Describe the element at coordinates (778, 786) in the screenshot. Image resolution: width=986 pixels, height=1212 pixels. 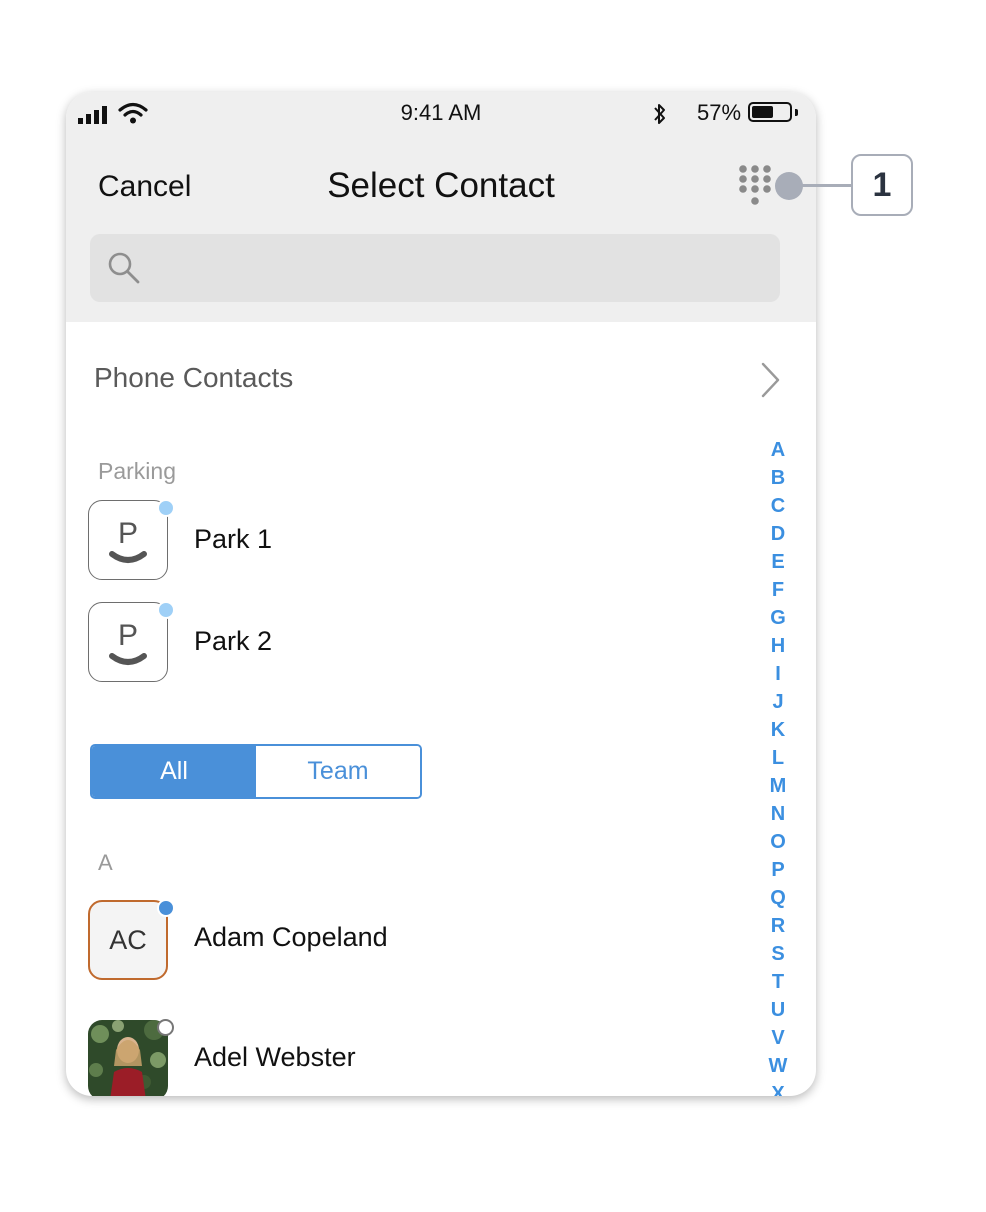
I see `index-letter-m: M` at that location.